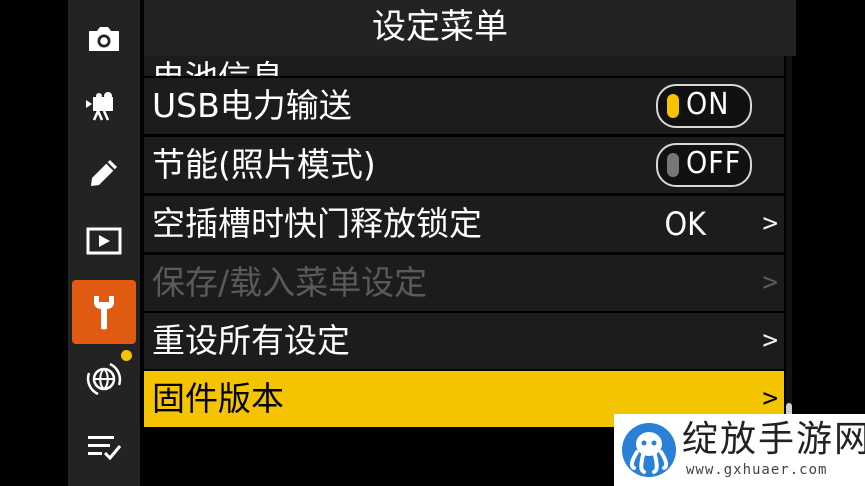 The width and height of the screenshot is (865, 486). I want to click on movie-camera-icon, so click(99, 106).